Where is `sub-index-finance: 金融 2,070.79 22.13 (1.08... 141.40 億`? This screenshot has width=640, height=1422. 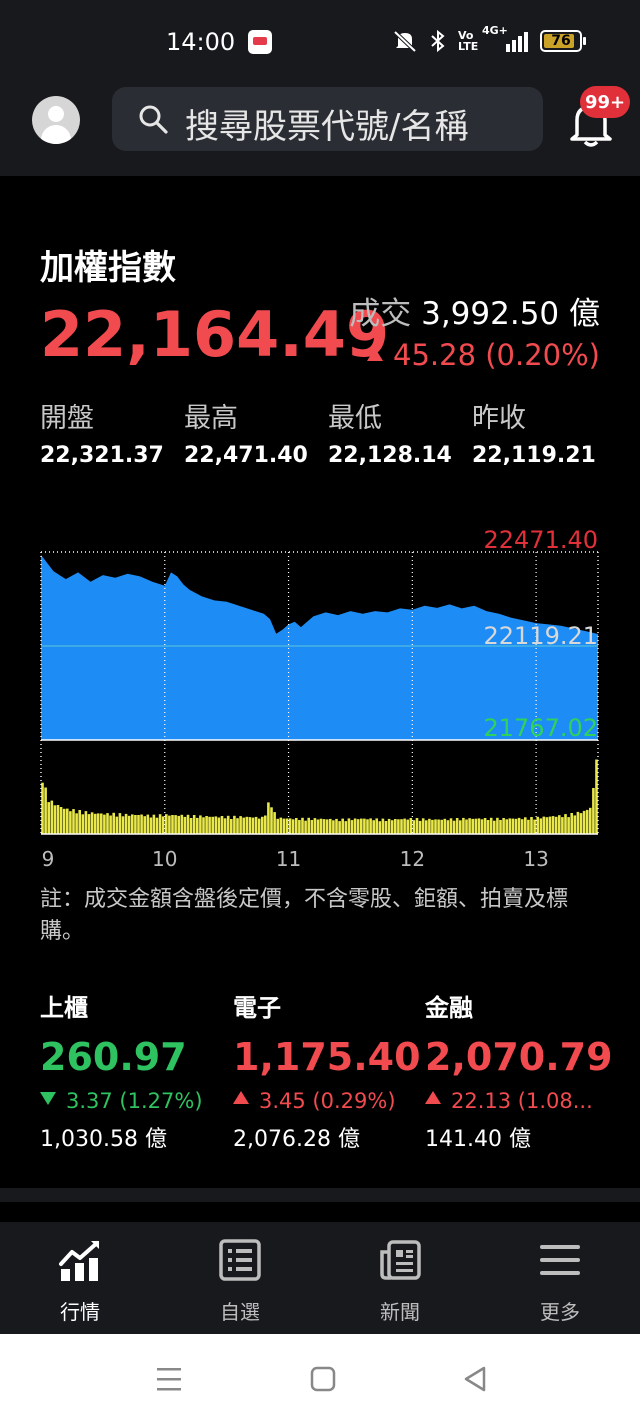 sub-index-finance: 金融 2,070.79 22.13 (1.08... 141.40 億 is located at coordinates (519, 1070).